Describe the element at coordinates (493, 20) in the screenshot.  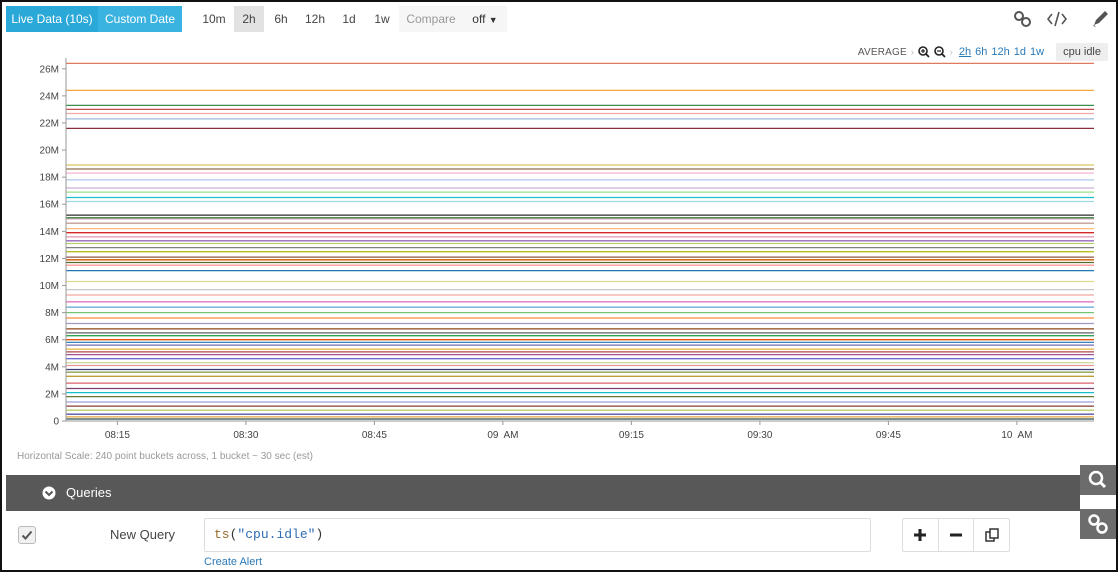
I see `caret-down-icon: ▼` at that location.